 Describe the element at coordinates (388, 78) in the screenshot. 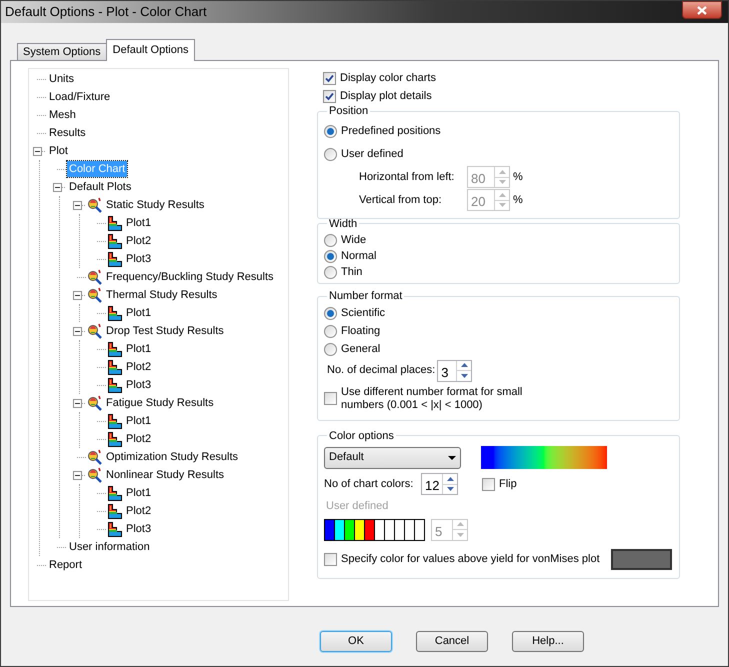

I see `checkbox-label: Display color charts` at that location.